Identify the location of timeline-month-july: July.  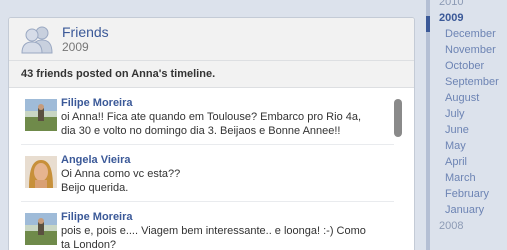
(469, 114).